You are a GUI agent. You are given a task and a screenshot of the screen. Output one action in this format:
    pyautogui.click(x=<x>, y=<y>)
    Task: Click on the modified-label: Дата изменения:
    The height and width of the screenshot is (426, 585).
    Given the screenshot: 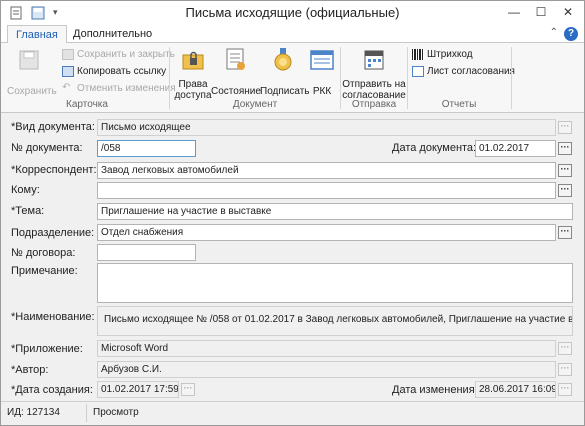 What is the action you would take?
    pyautogui.click(x=435, y=390)
    